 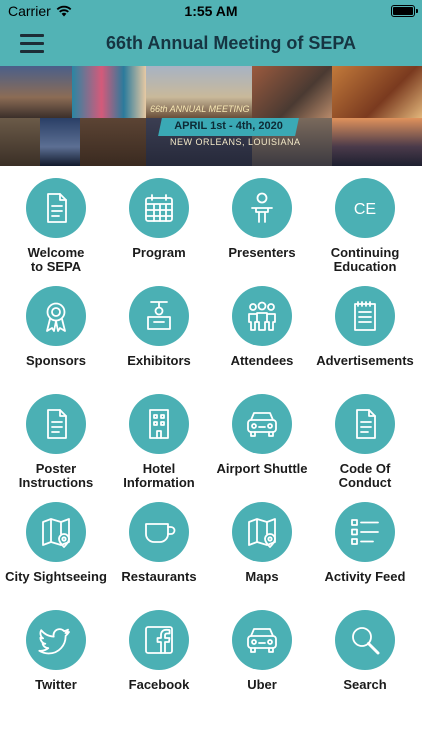 I want to click on menu-item-label: Uber, so click(x=262, y=684).